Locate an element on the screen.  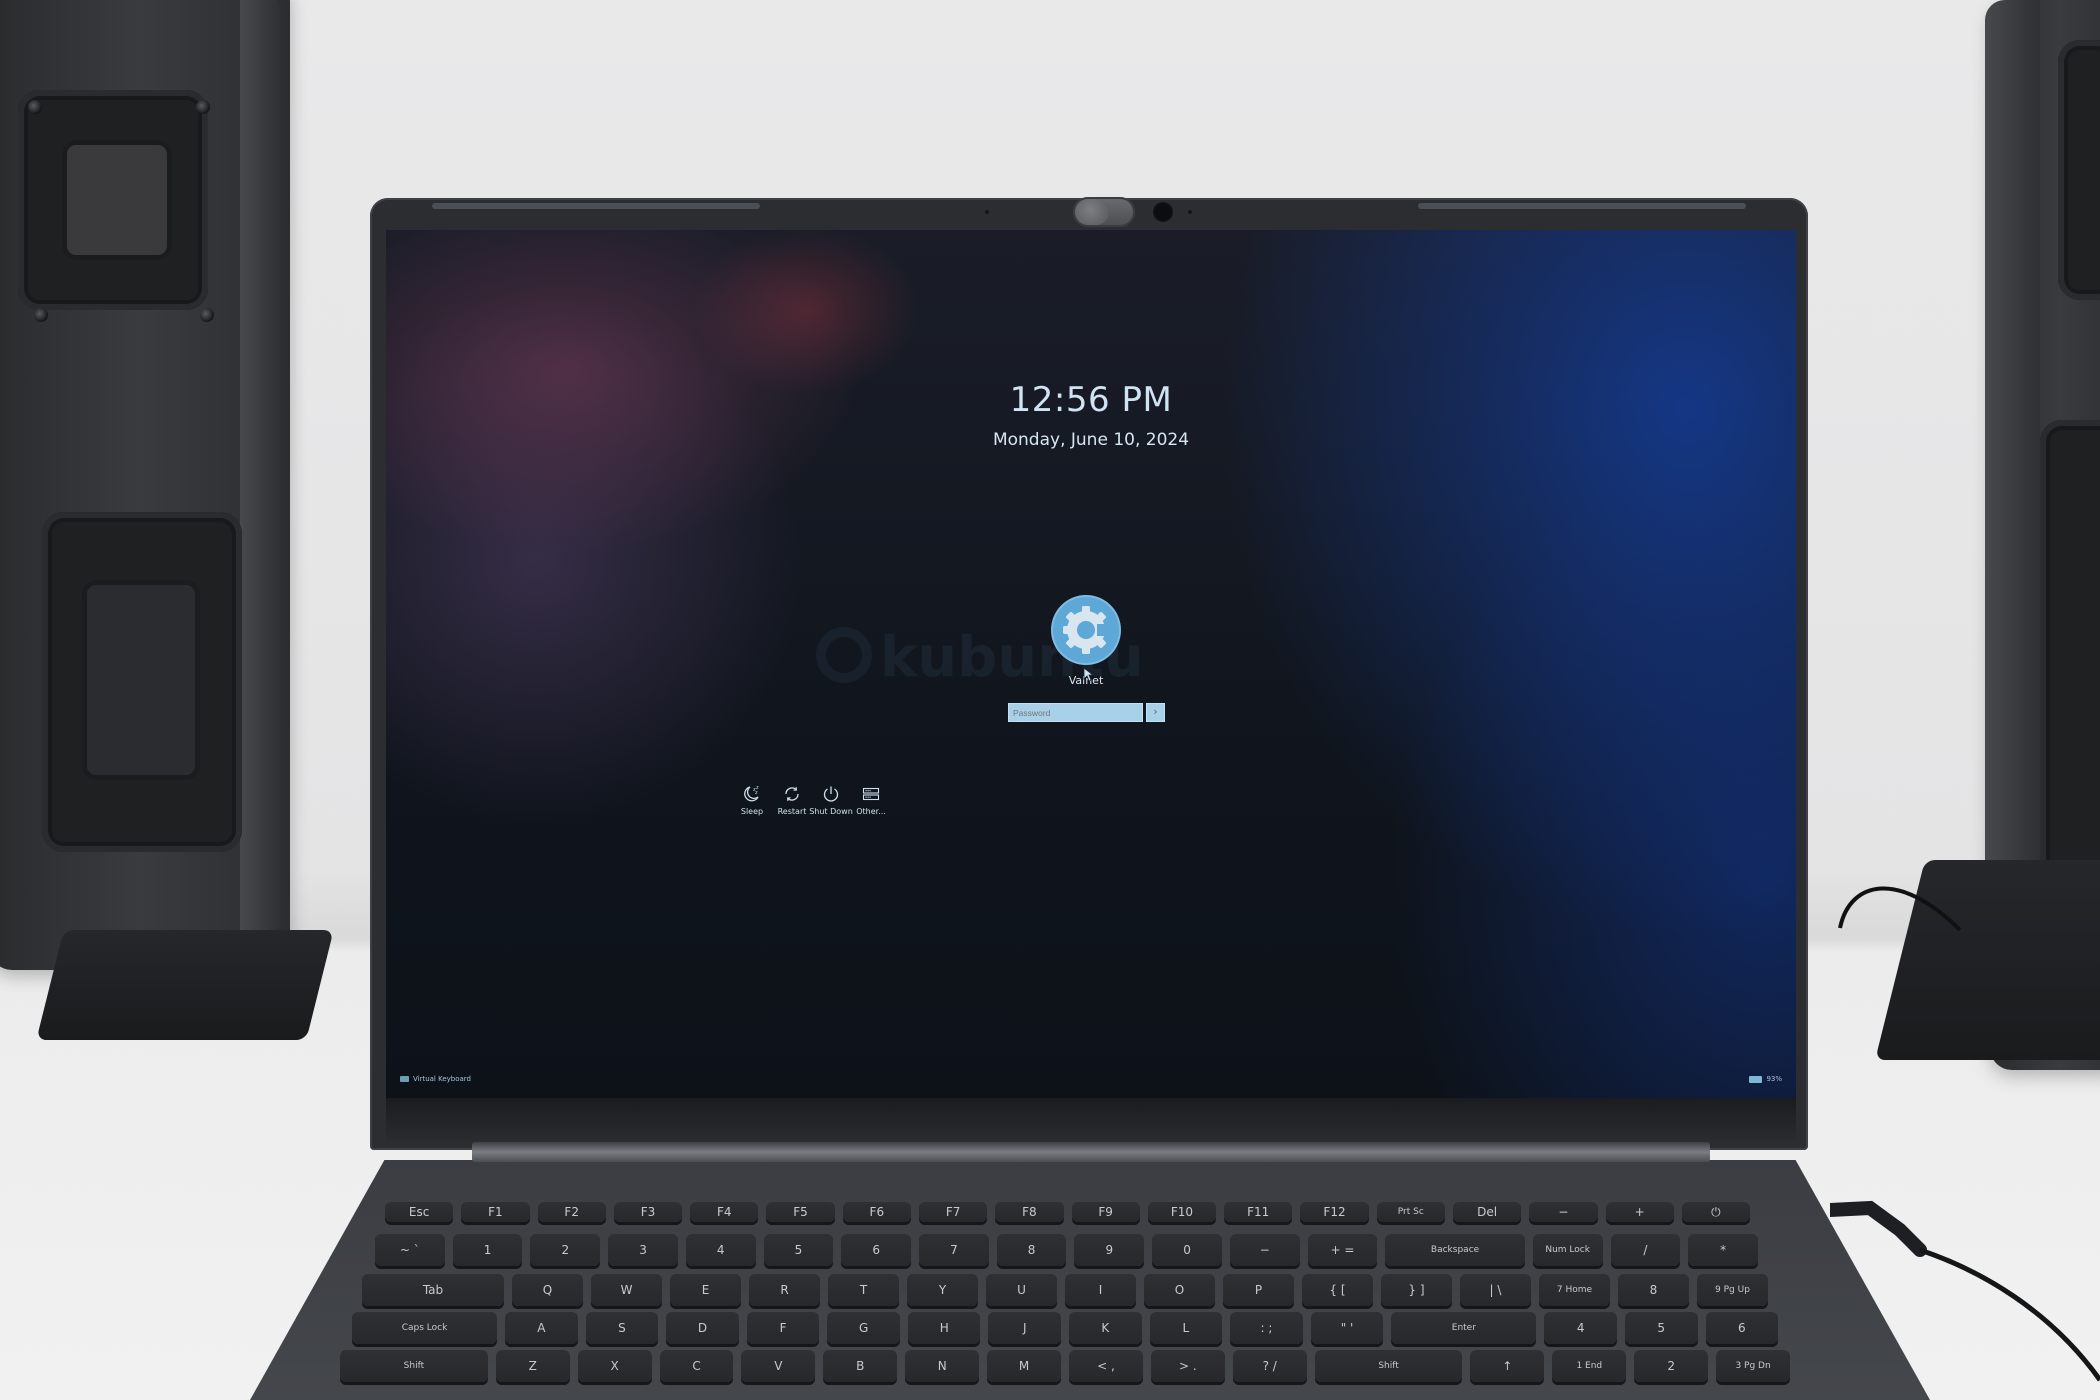
keyboard-key: E is located at coordinates (705, 1290).